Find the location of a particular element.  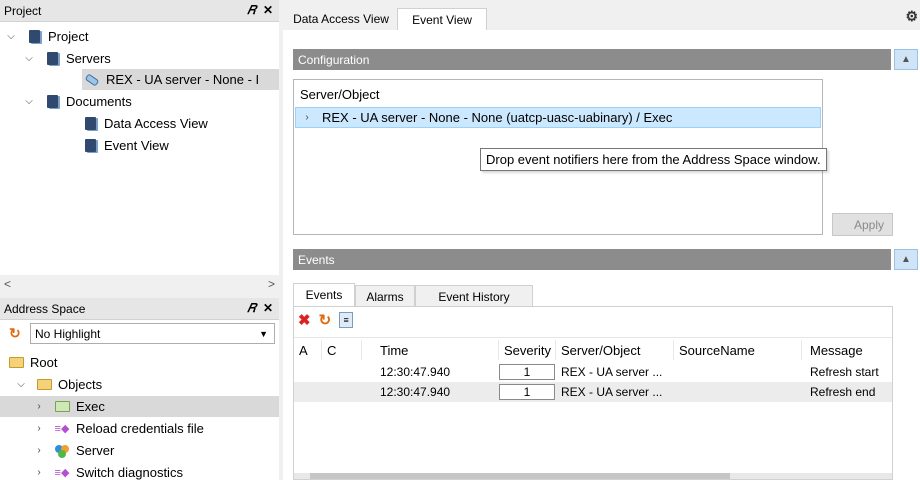

server-object-label: Server/Object is located at coordinates (340, 94).